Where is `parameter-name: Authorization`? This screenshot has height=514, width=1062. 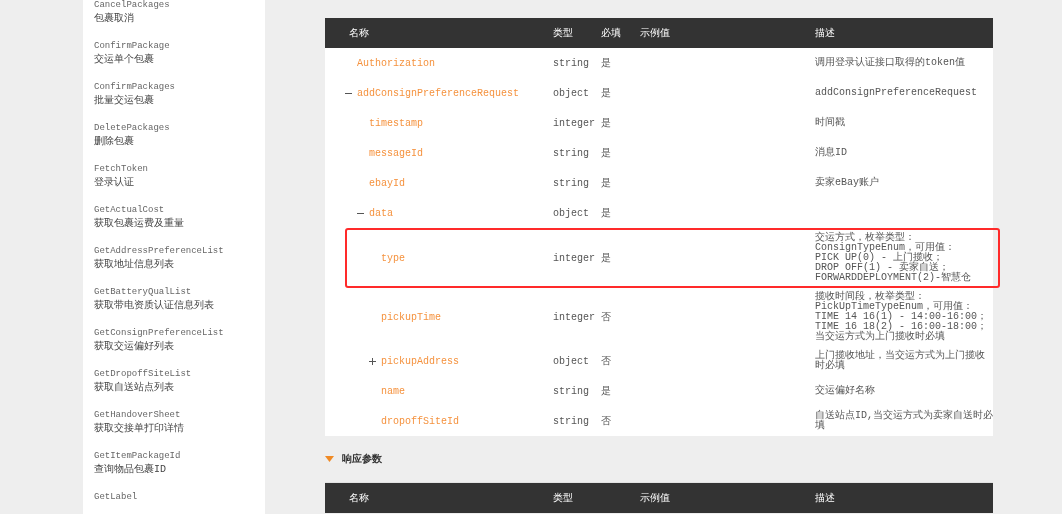
parameter-name: Authorization is located at coordinates (396, 63).